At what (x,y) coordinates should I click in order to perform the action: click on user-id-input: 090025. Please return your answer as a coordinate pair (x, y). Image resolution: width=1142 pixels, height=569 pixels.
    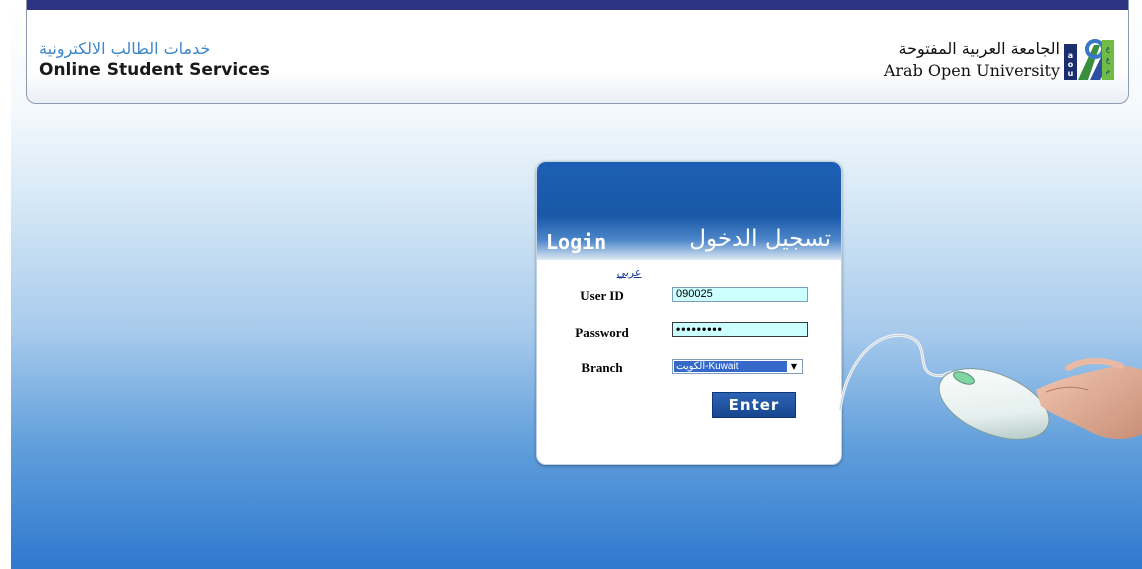
    Looking at the image, I should click on (740, 294).